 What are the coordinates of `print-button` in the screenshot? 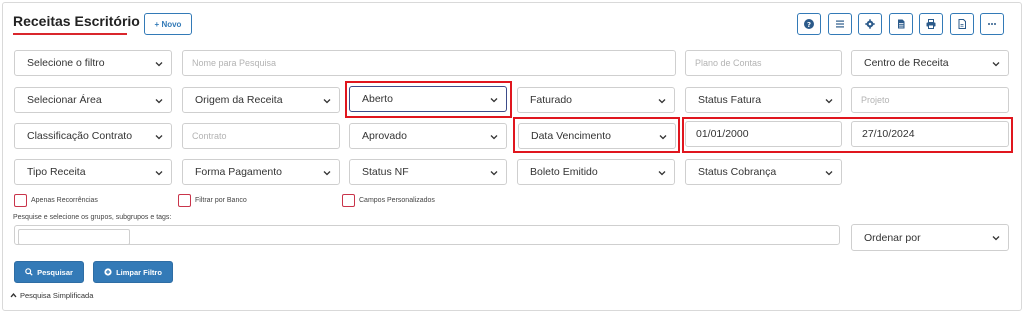 It's located at (931, 24).